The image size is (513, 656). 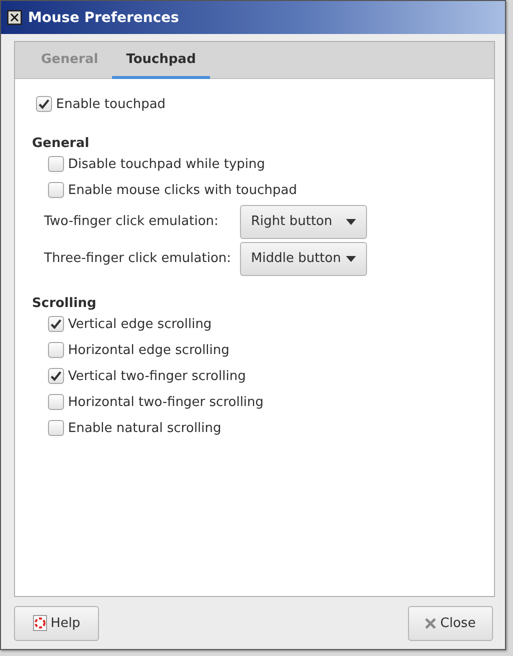 What do you see at coordinates (39, 623) in the screenshot?
I see `help-icon` at bounding box center [39, 623].